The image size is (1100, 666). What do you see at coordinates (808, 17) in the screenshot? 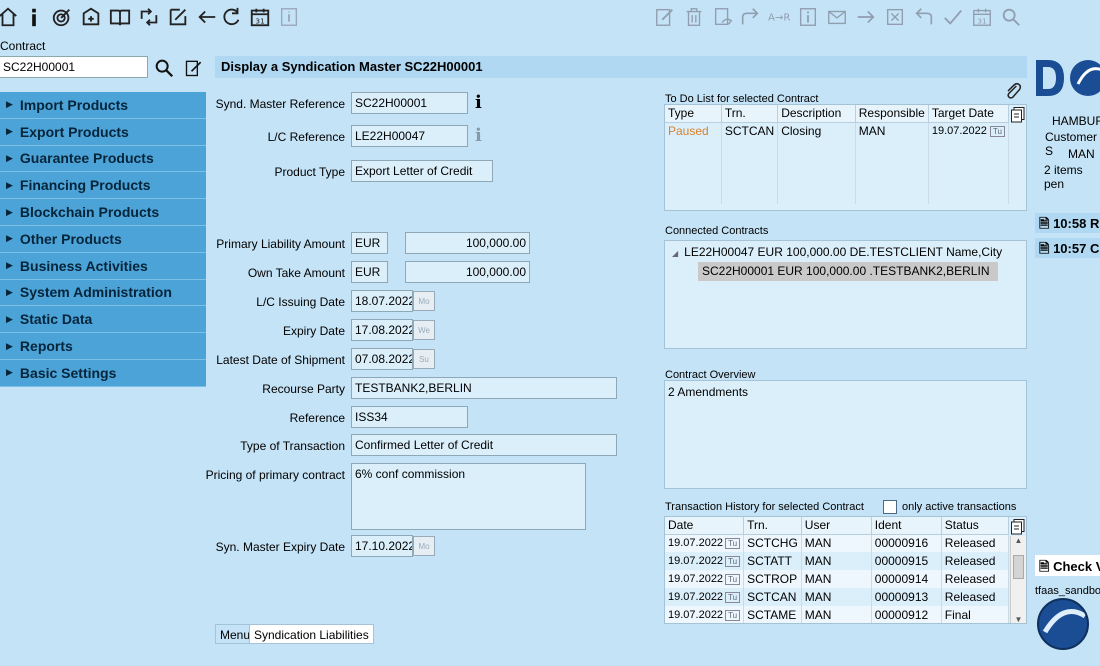
I see `info-doc-icon` at bounding box center [808, 17].